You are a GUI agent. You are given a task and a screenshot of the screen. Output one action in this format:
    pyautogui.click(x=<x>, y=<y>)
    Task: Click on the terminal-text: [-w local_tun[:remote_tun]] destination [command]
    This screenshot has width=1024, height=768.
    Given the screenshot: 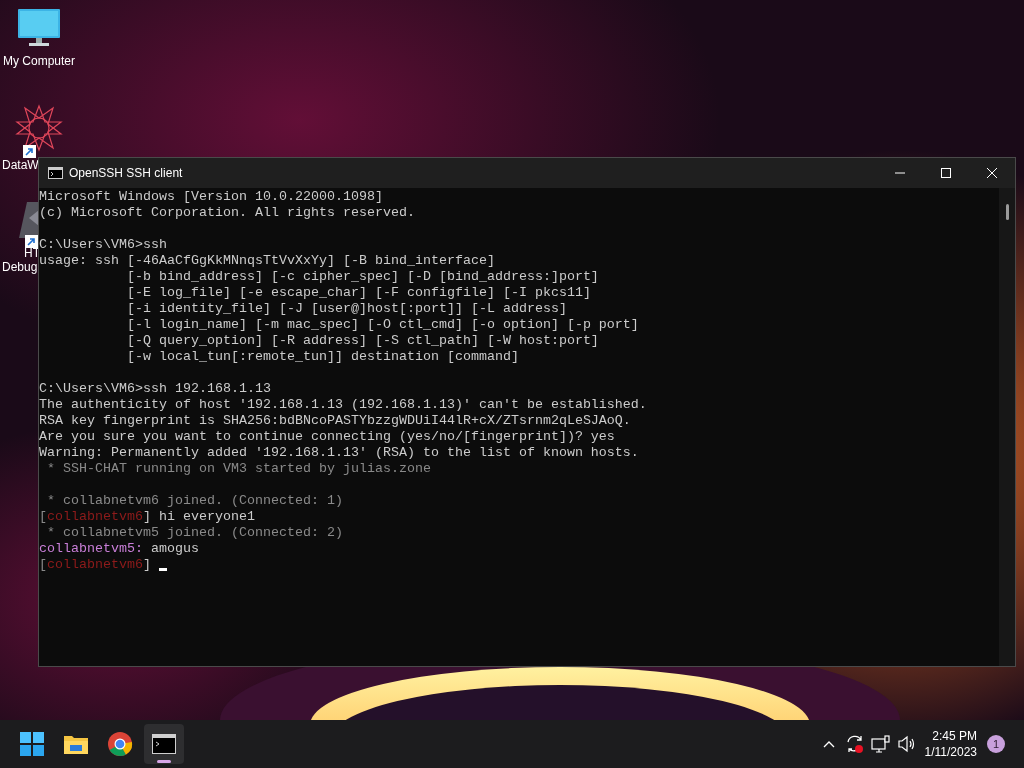 What is the action you would take?
    pyautogui.click(x=322, y=357)
    